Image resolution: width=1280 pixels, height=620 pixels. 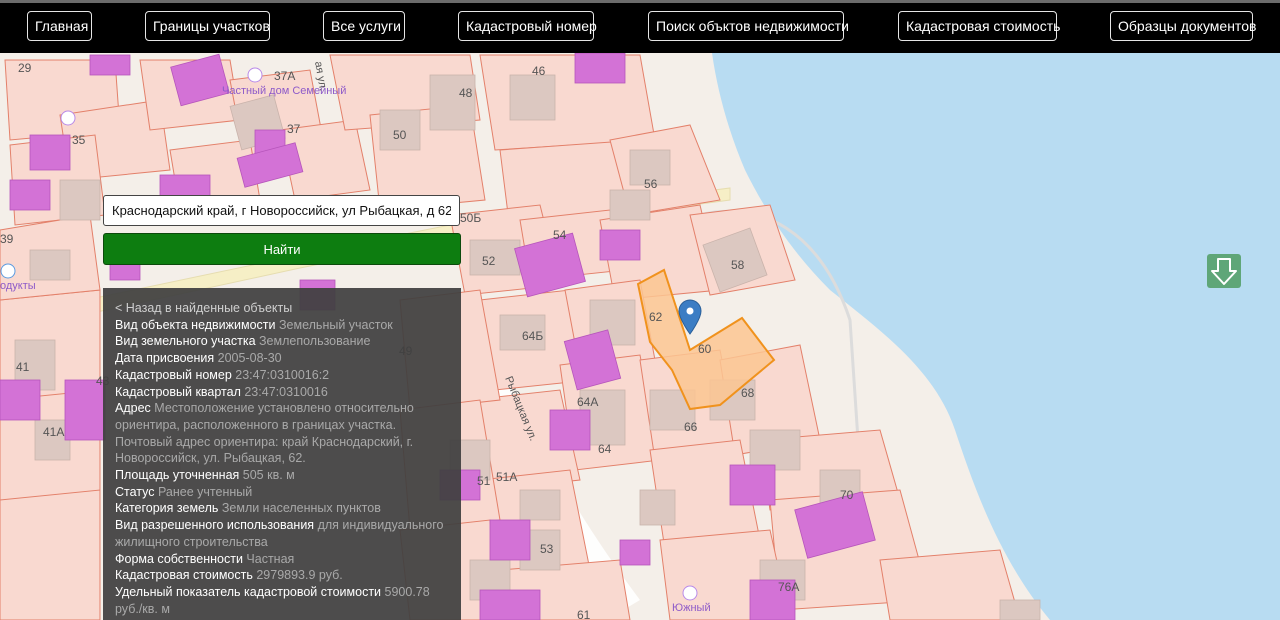 I want to click on info-row-key: Площадь уточненная, so click(x=177, y=475).